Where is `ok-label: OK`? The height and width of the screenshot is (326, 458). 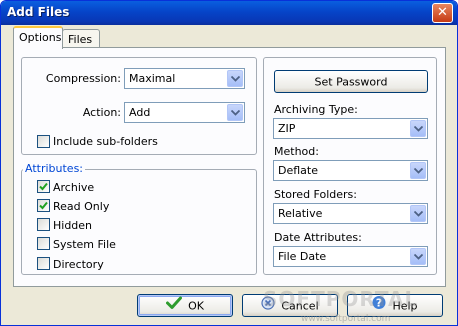
ok-label: OK is located at coordinates (196, 306).